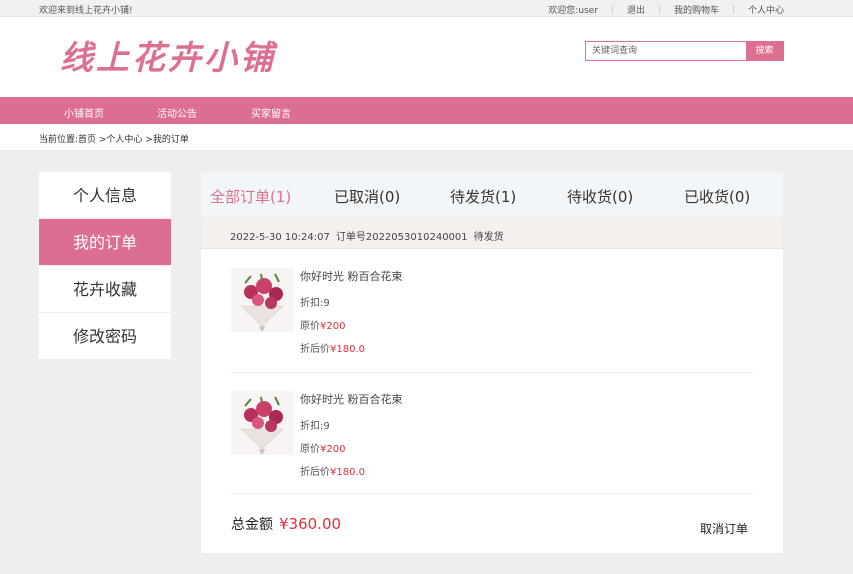 The image size is (853, 574). I want to click on search-box: 搜索, so click(684, 51).